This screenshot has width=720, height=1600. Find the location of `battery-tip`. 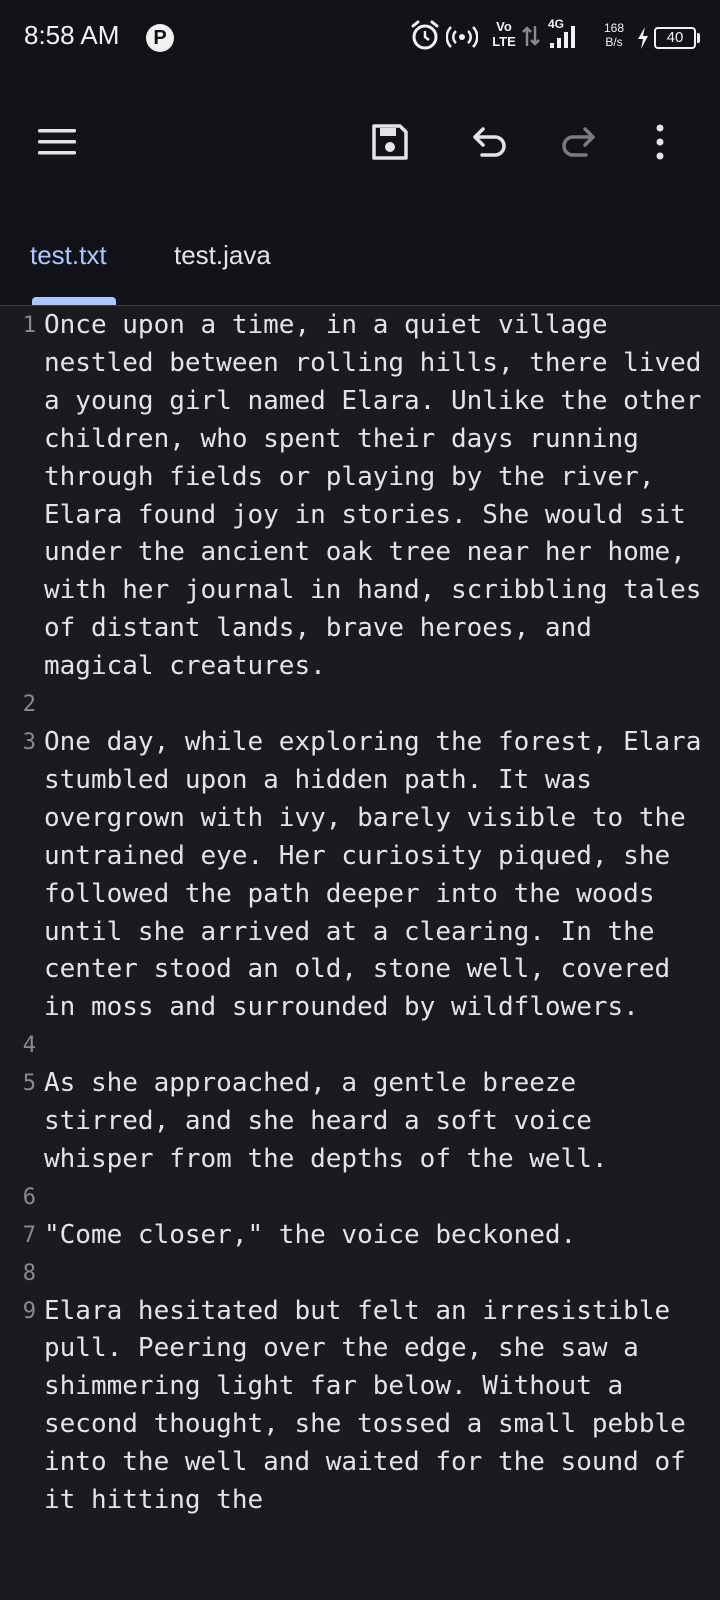

battery-tip is located at coordinates (698, 38).